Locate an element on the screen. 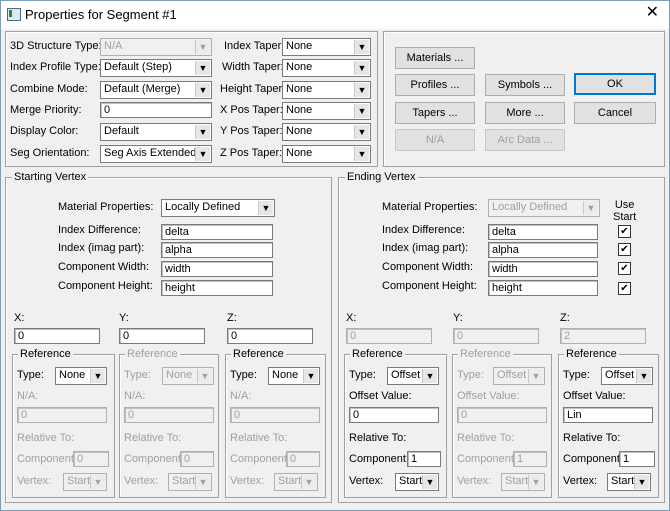 The height and width of the screenshot is (511, 670). index-taper-select: None ▼ is located at coordinates (326, 47).